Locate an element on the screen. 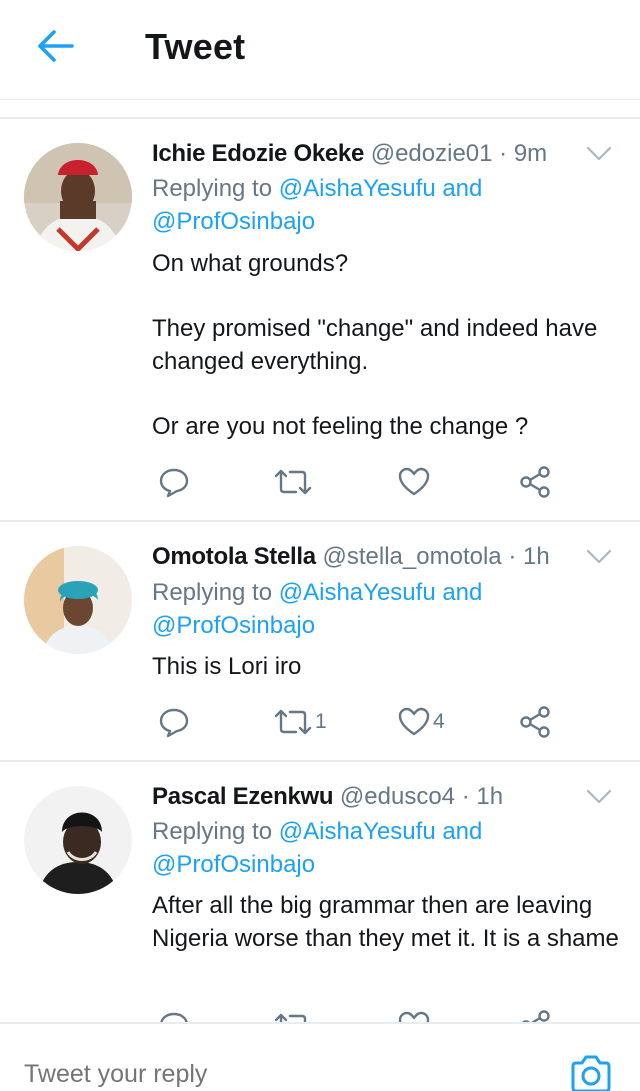 The image size is (640, 1091). camera-icon is located at coordinates (591, 1072).